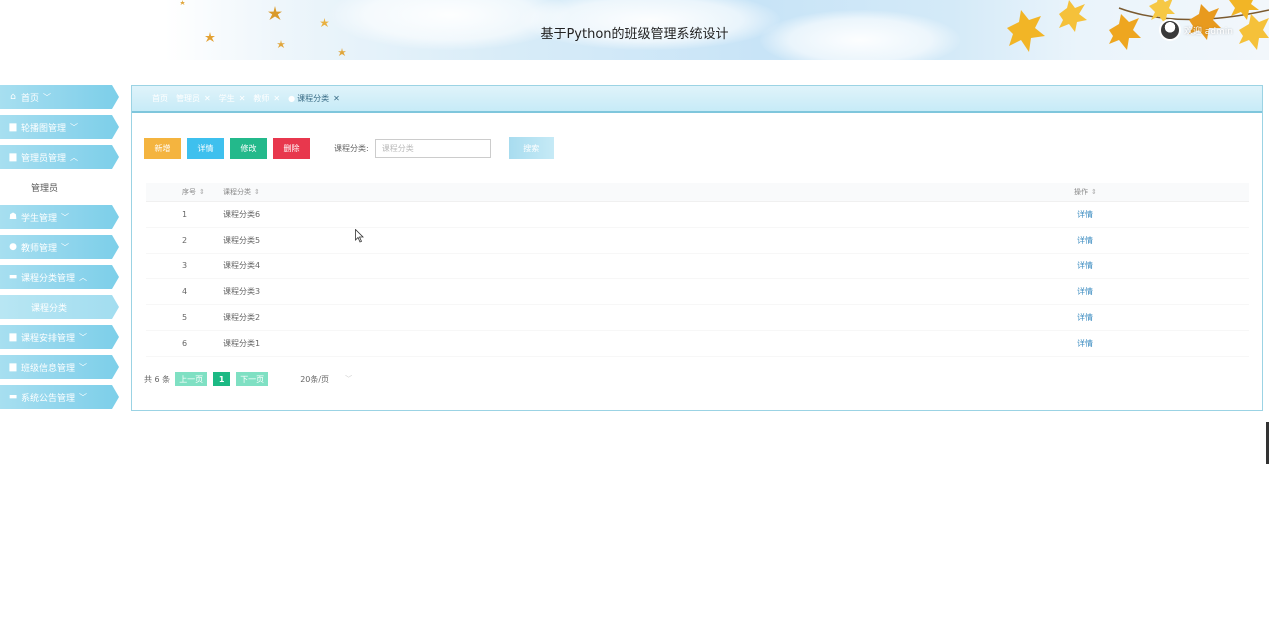  What do you see at coordinates (13, 396) in the screenshot?
I see `notice-icon: ▬` at bounding box center [13, 396].